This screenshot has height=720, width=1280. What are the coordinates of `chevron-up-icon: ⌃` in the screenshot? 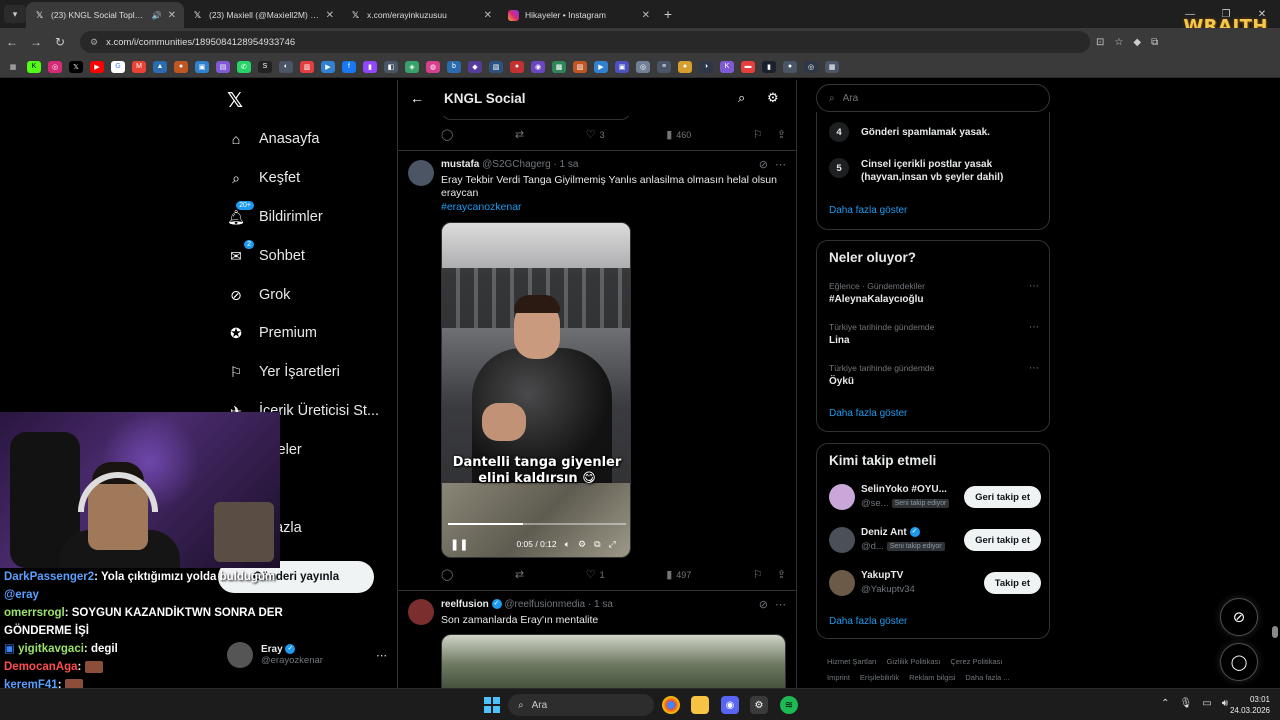 It's located at (1165, 703).